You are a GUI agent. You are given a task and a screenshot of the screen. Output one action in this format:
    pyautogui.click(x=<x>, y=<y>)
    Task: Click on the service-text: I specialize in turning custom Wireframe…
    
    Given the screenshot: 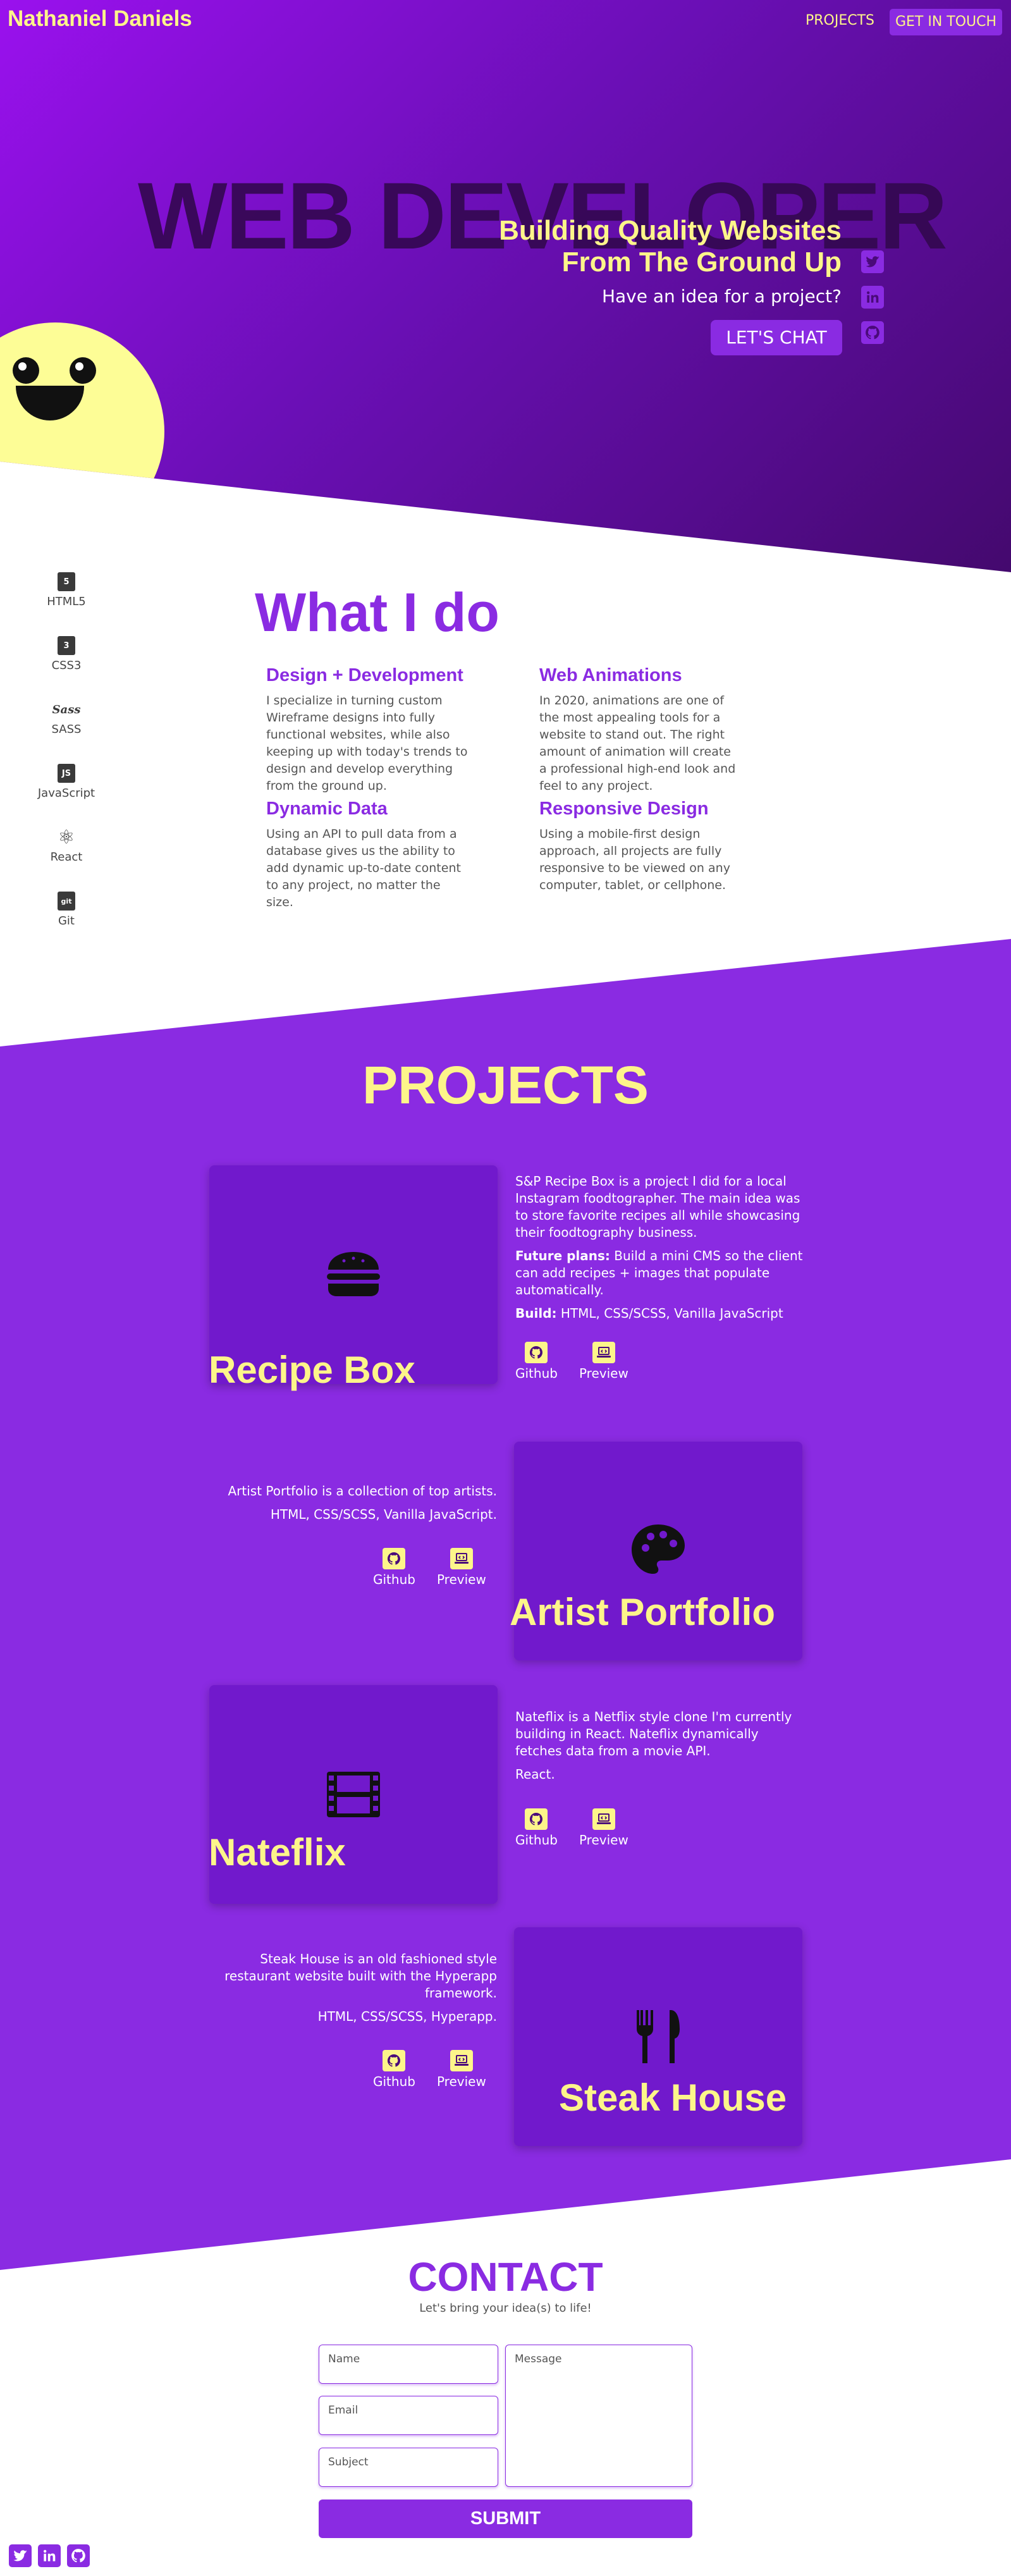 What is the action you would take?
    pyautogui.click(x=367, y=743)
    